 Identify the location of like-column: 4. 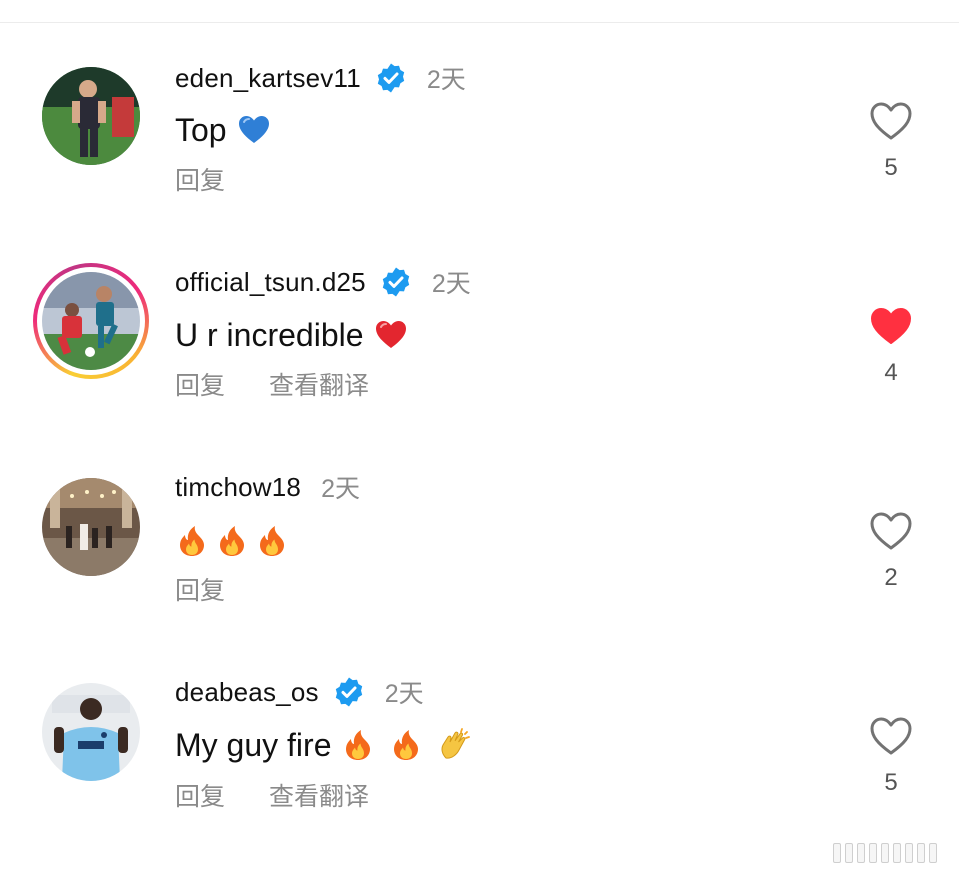
(891, 346).